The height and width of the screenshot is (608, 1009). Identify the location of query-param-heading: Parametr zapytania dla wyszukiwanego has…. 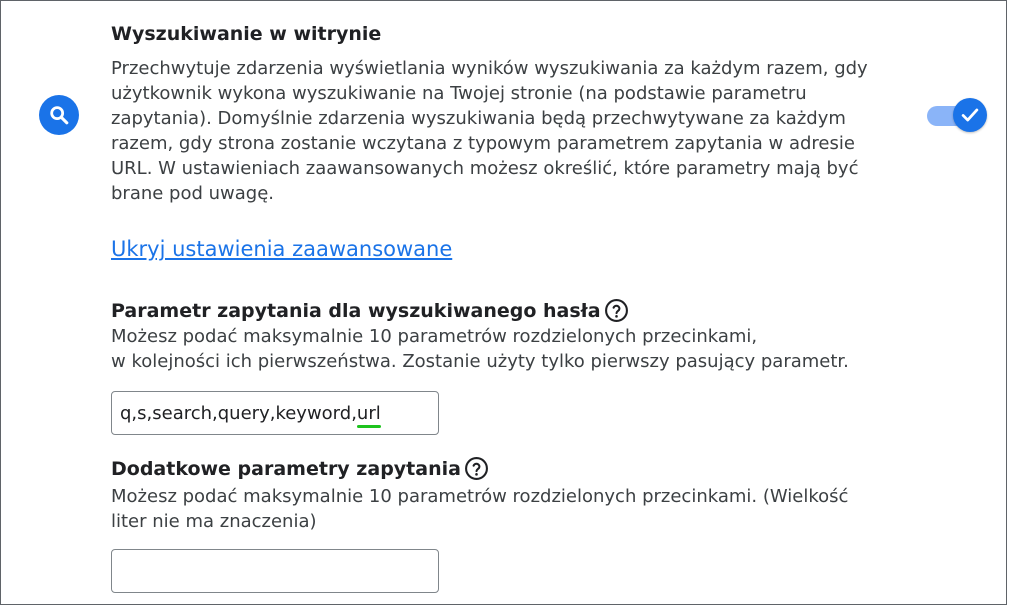
(370, 310).